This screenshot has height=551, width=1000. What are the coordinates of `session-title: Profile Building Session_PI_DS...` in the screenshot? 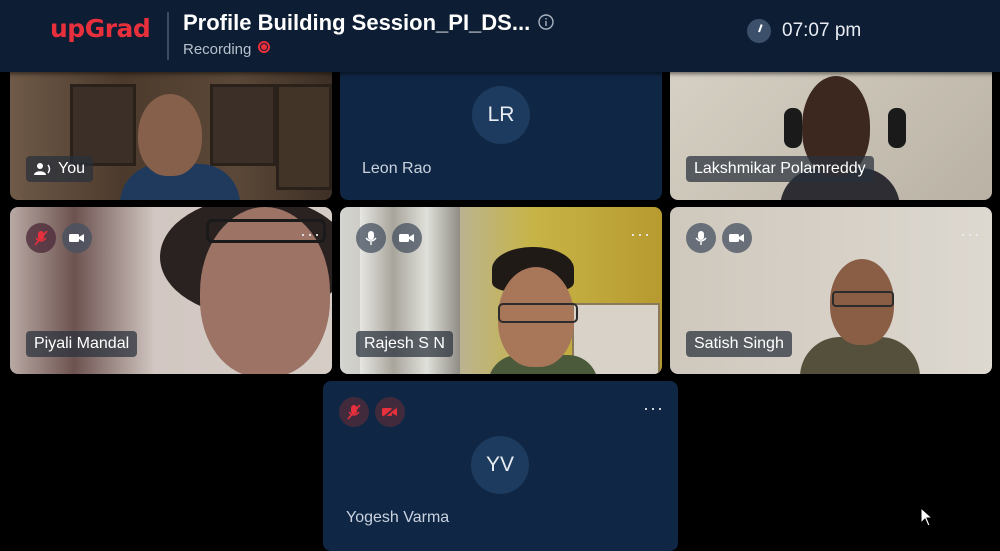 It's located at (357, 22).